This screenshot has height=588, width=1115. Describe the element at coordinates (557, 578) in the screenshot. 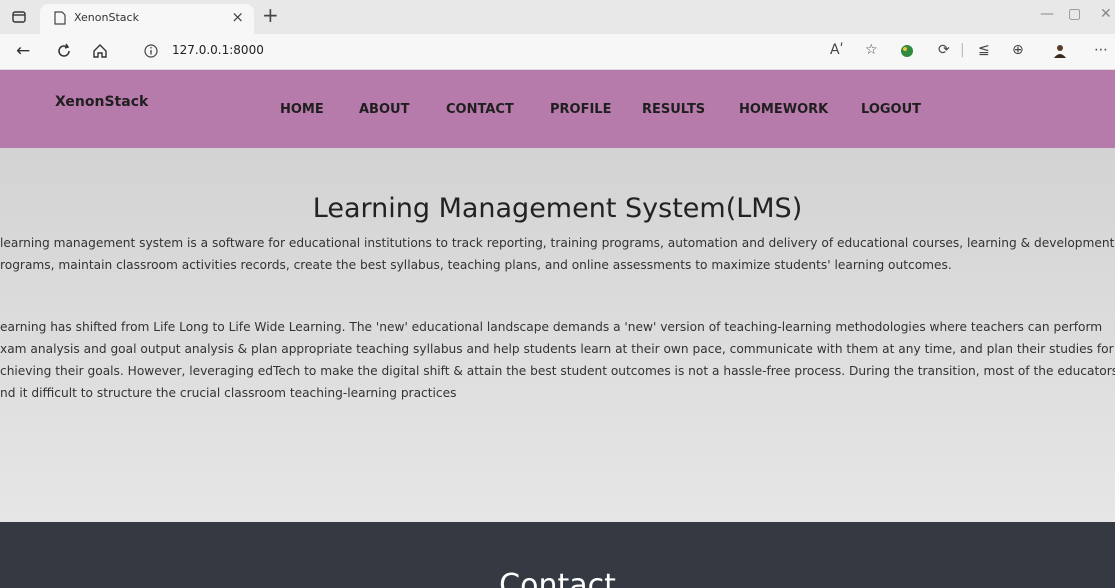

I see `section-title: Contact` at that location.